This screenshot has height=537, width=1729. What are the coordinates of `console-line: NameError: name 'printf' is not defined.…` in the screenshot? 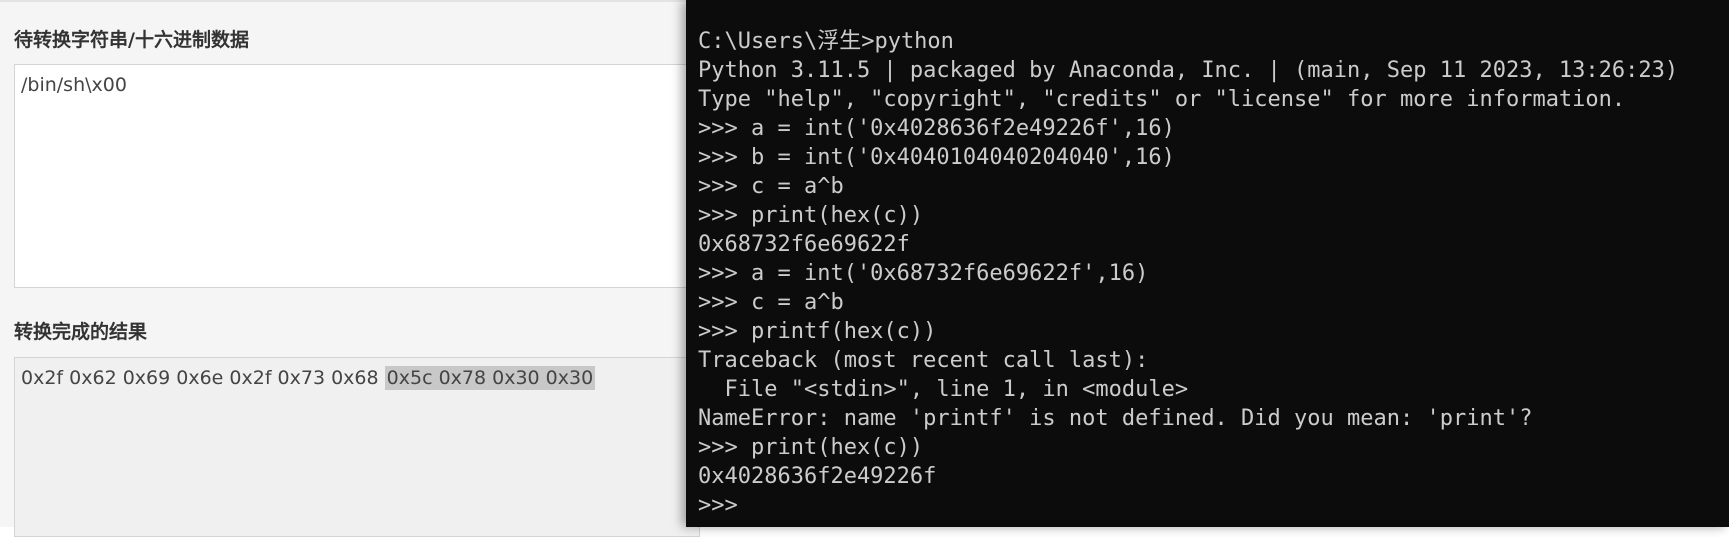 It's located at (1115, 418).